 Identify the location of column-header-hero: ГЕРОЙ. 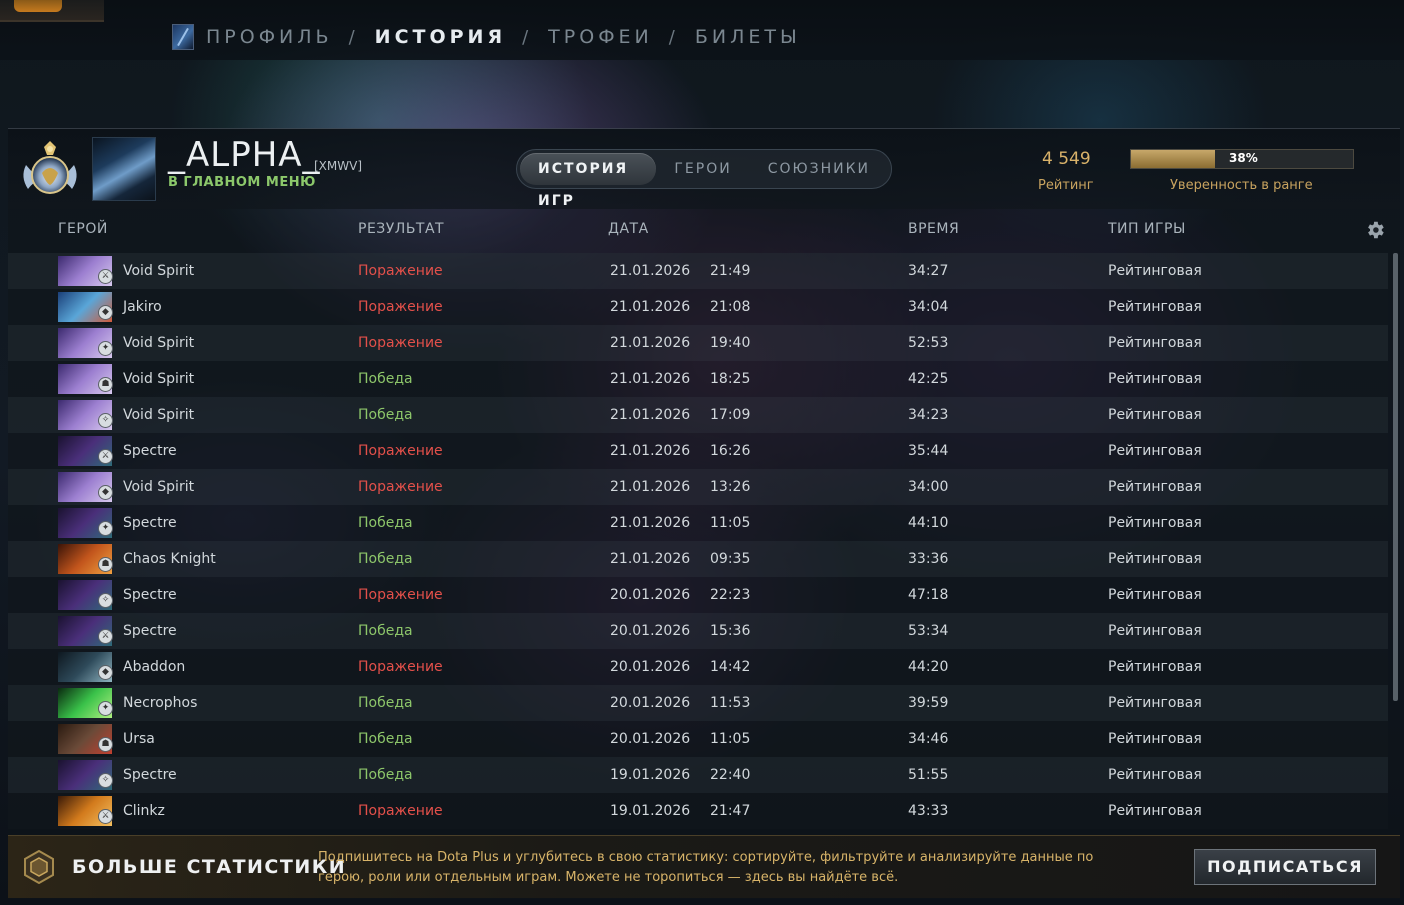
(83, 229).